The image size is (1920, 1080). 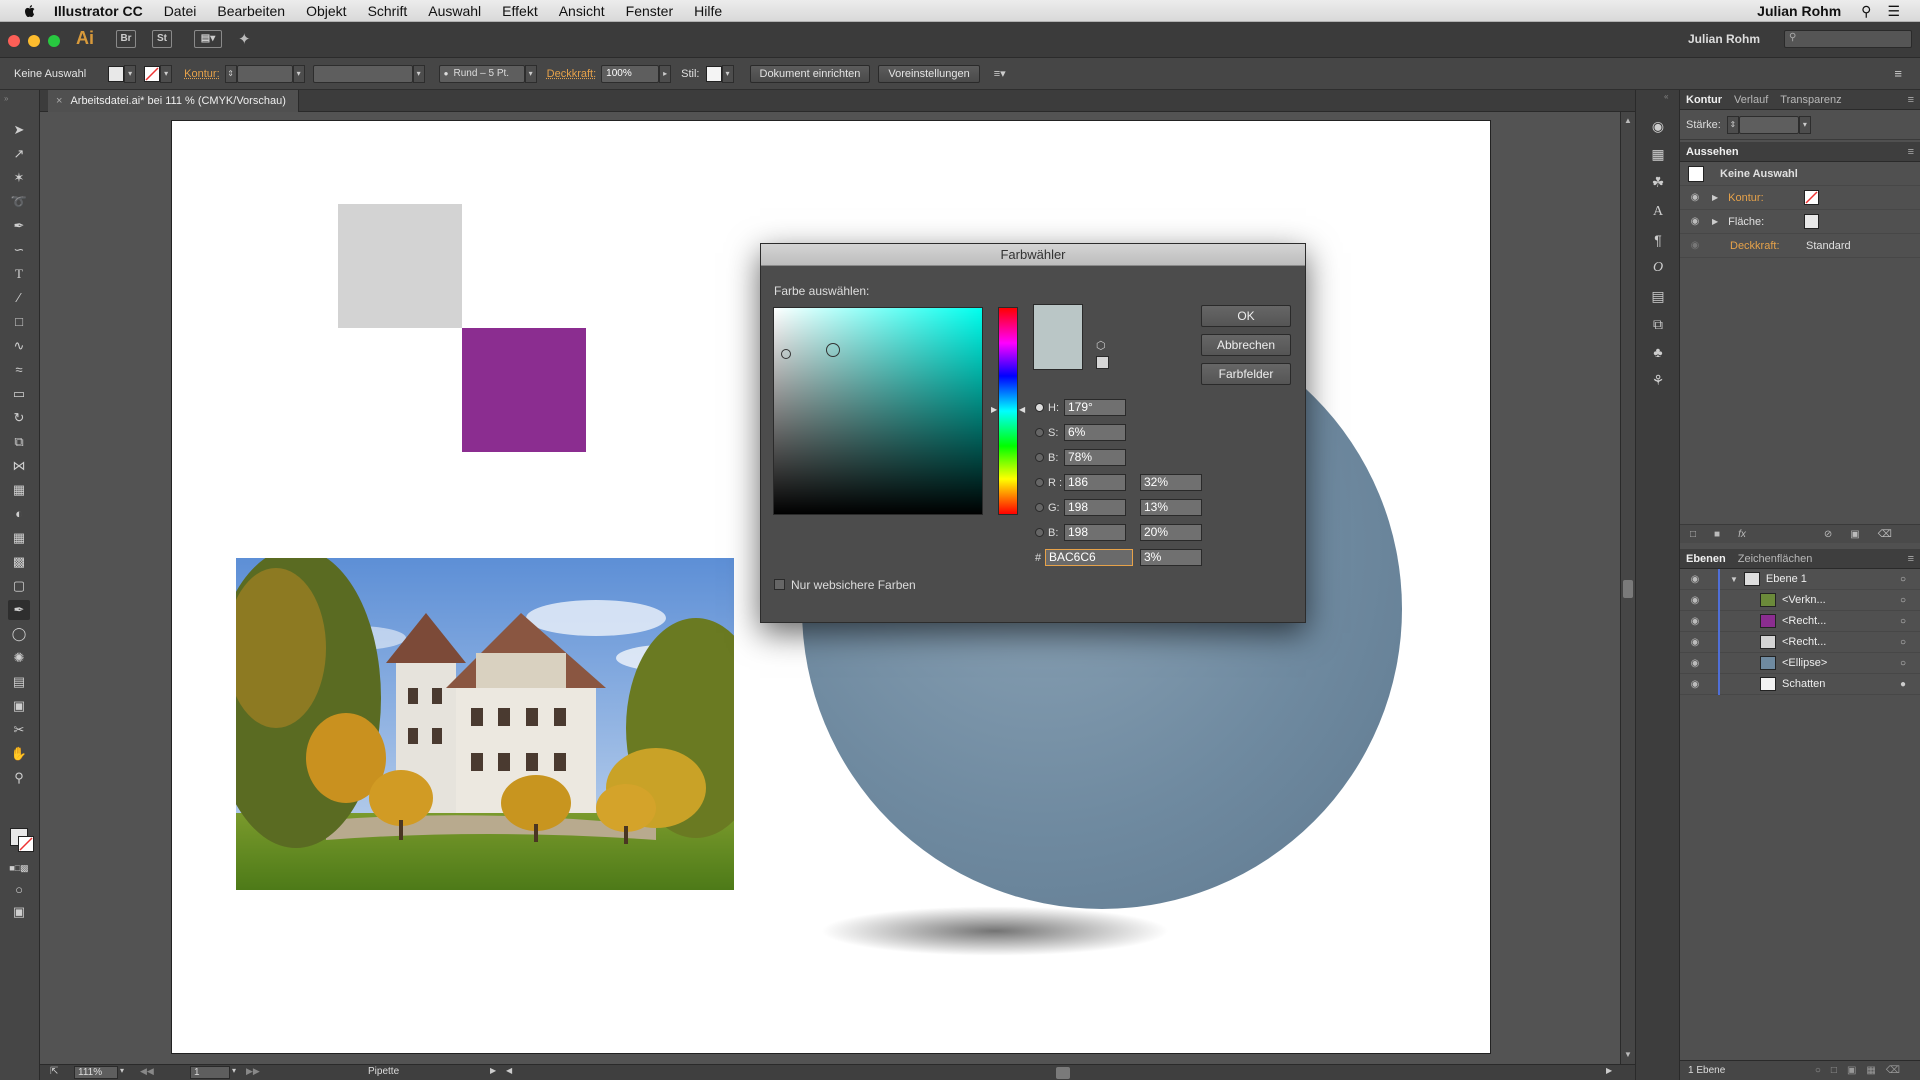 I want to click on menu-effekt: Effekt, so click(x=520, y=11).